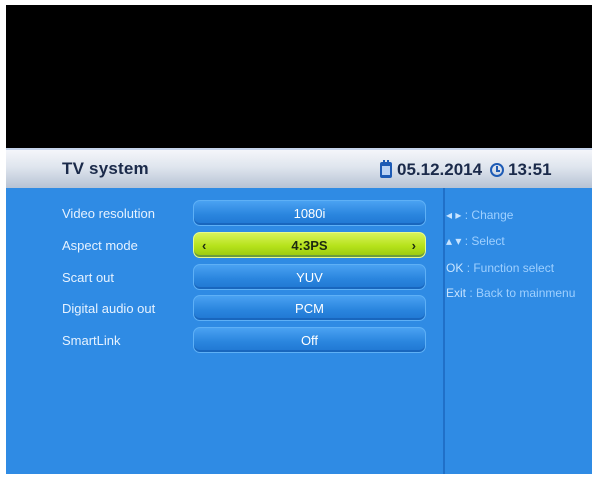 The image size is (597, 480). I want to click on digital-audio-out-value: PCM, so click(309, 308).